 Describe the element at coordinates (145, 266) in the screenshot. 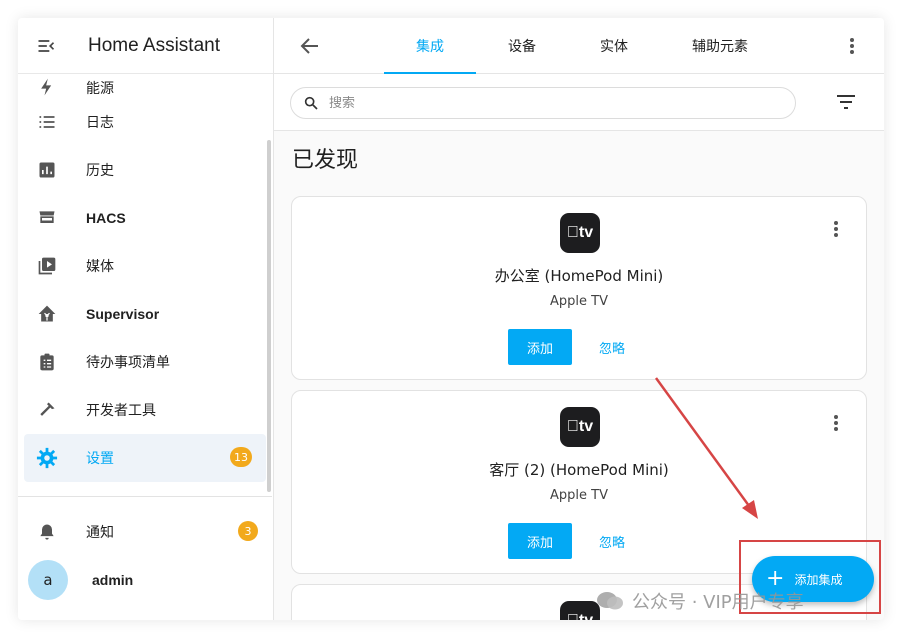

I see `sidebar-item-media: 媒体` at that location.